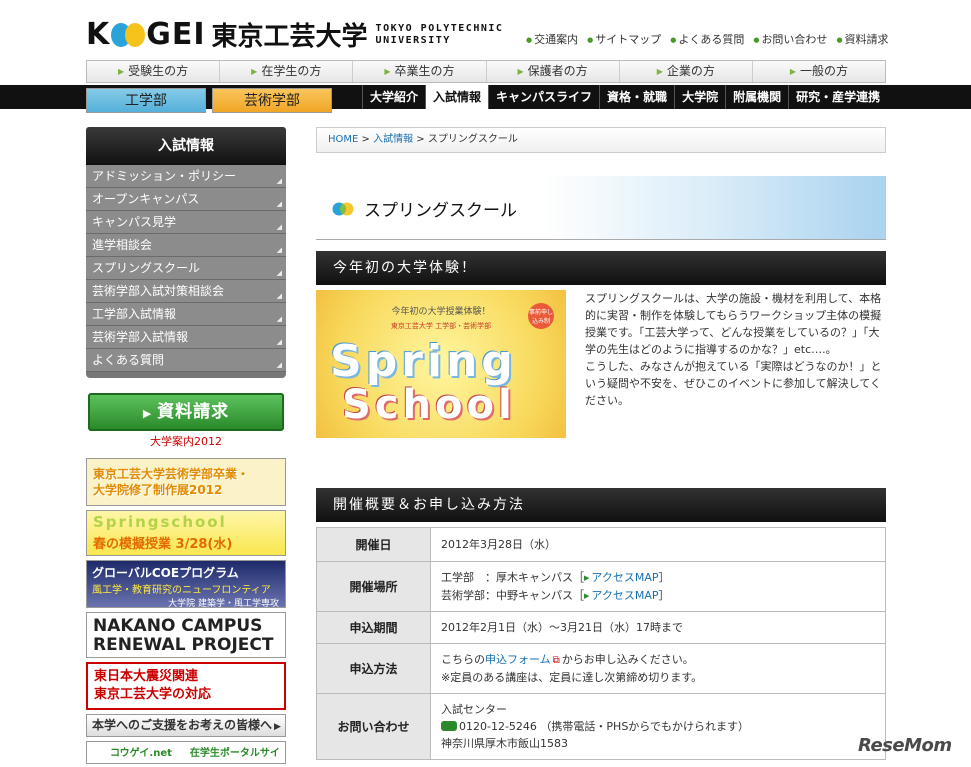  I want to click on sidebar-item-open-campus: オープンキャンパス, so click(186, 199).